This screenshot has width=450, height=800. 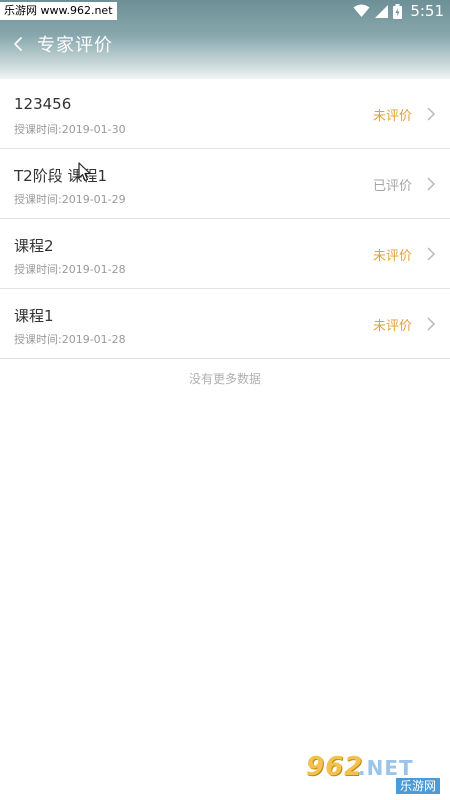 What do you see at coordinates (382, 11) in the screenshot?
I see `signal-icon` at bounding box center [382, 11].